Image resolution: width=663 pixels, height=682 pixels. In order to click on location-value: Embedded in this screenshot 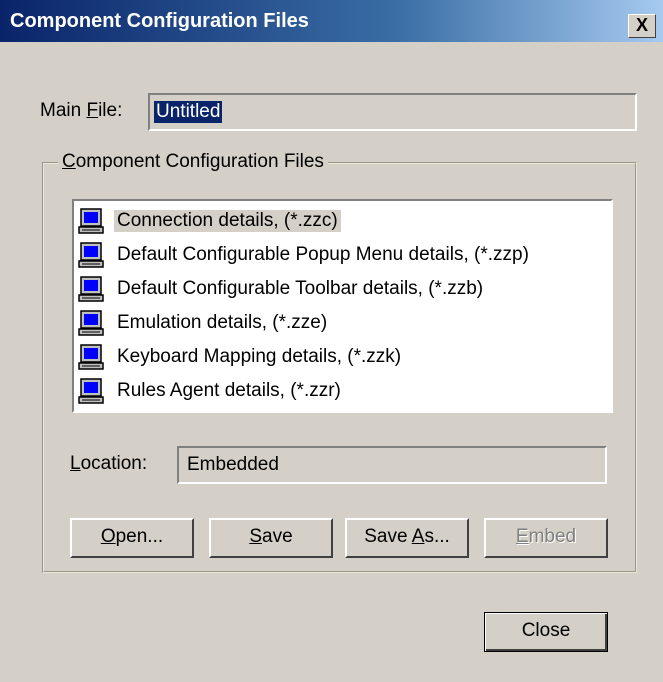, I will do `click(233, 464)`.